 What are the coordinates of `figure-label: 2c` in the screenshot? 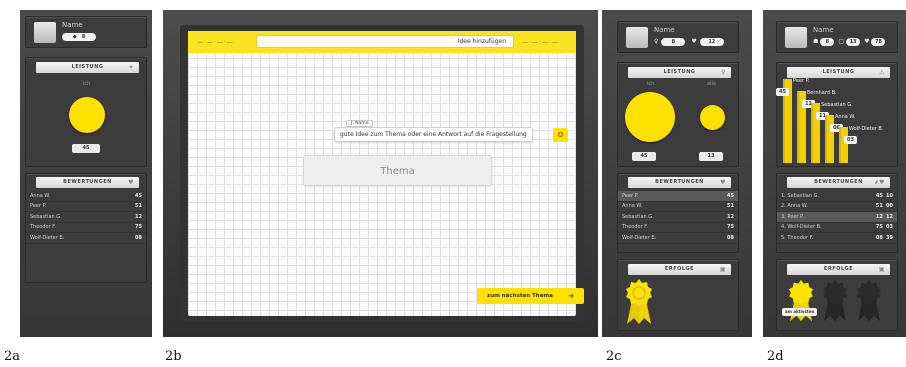 It's located at (614, 356).